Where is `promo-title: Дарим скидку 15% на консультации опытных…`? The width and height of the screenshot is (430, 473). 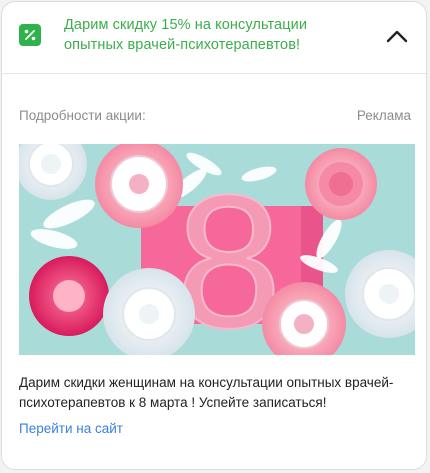 promo-title: Дарим скидку 15% на консультации опытных… is located at coordinates (186, 35).